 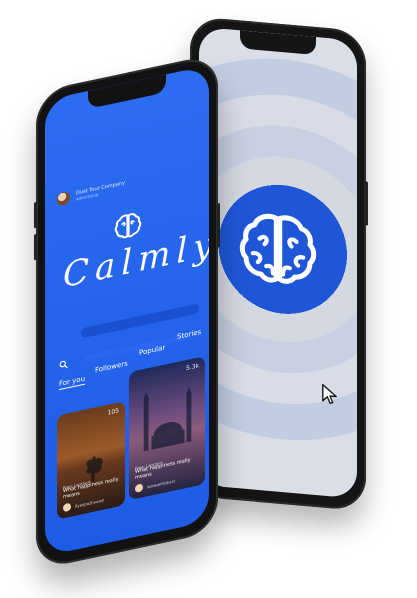 I want to click on search-icon, so click(x=63, y=364).